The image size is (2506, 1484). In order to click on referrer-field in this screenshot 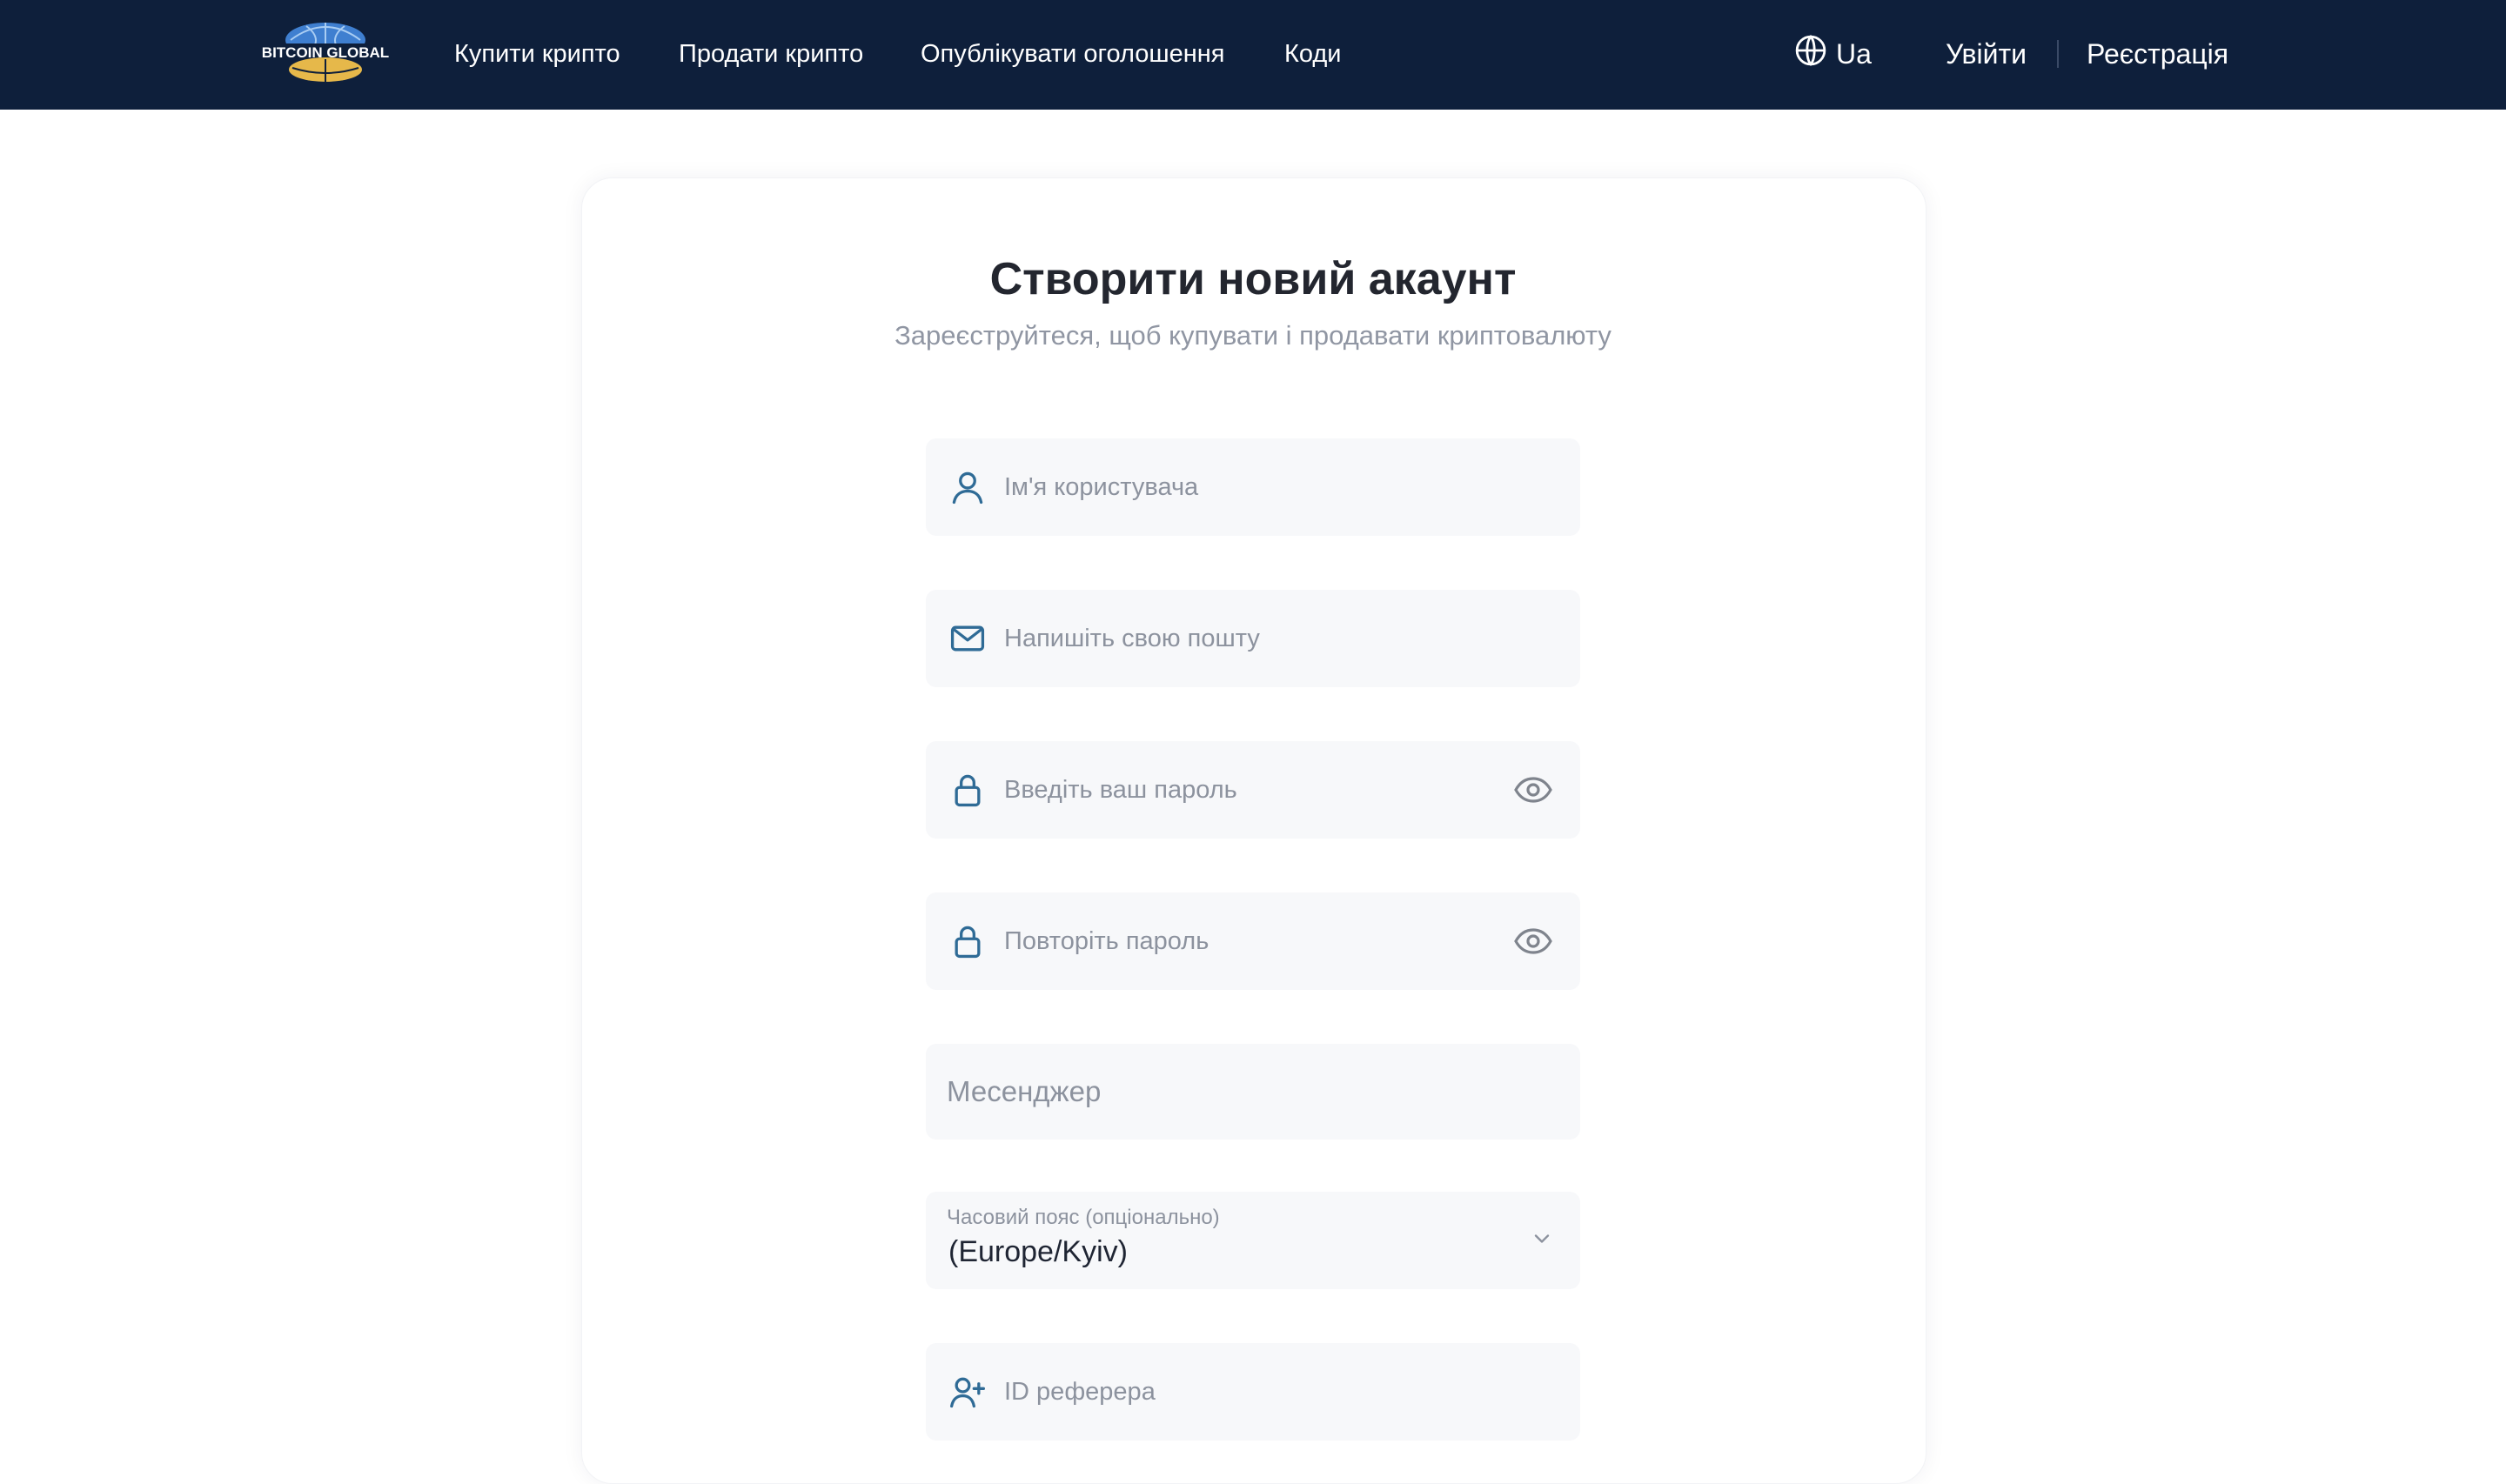, I will do `click(1253, 1392)`.